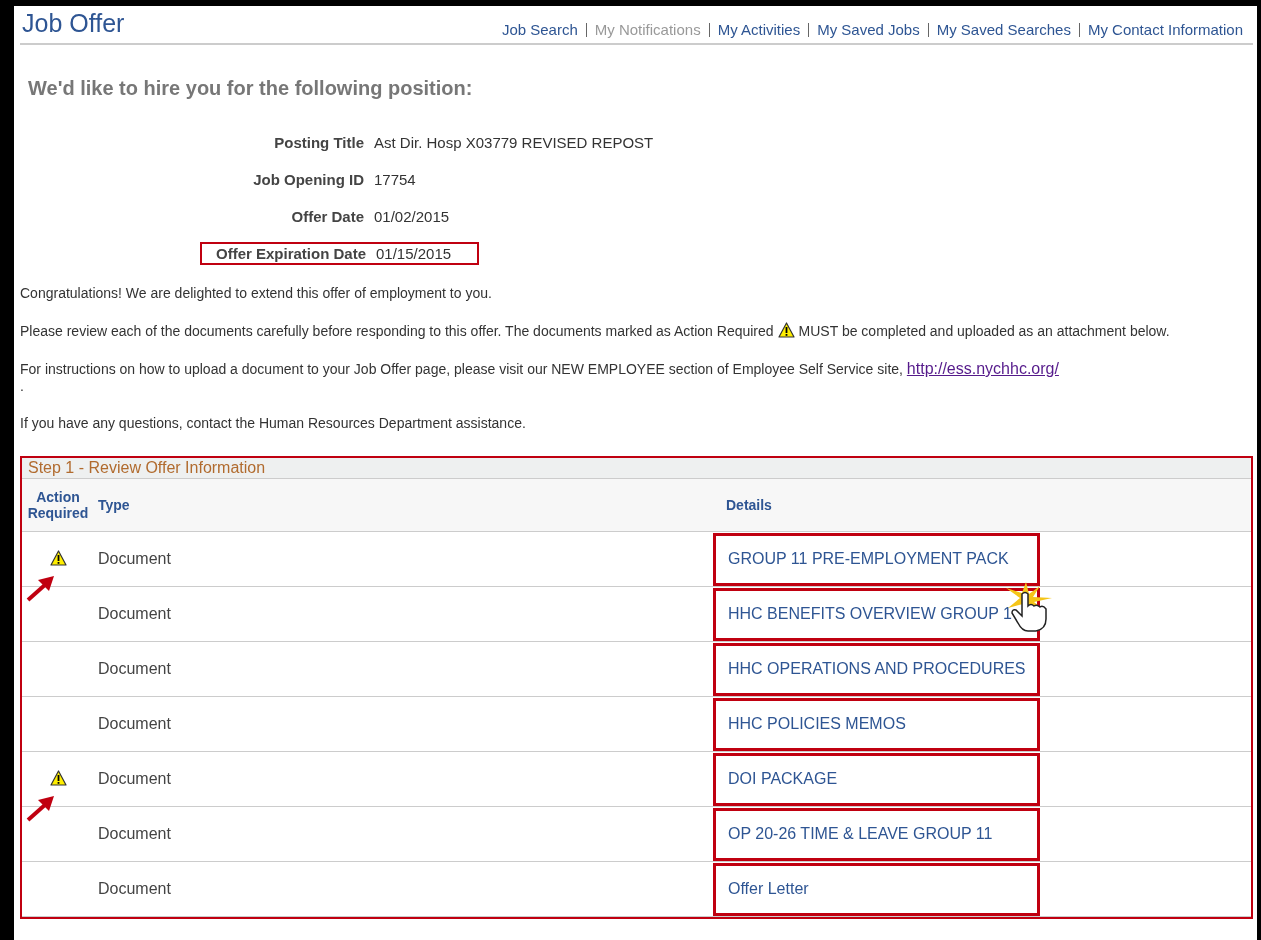  What do you see at coordinates (308, 179) in the screenshot?
I see `field-label: Job Opening ID` at bounding box center [308, 179].